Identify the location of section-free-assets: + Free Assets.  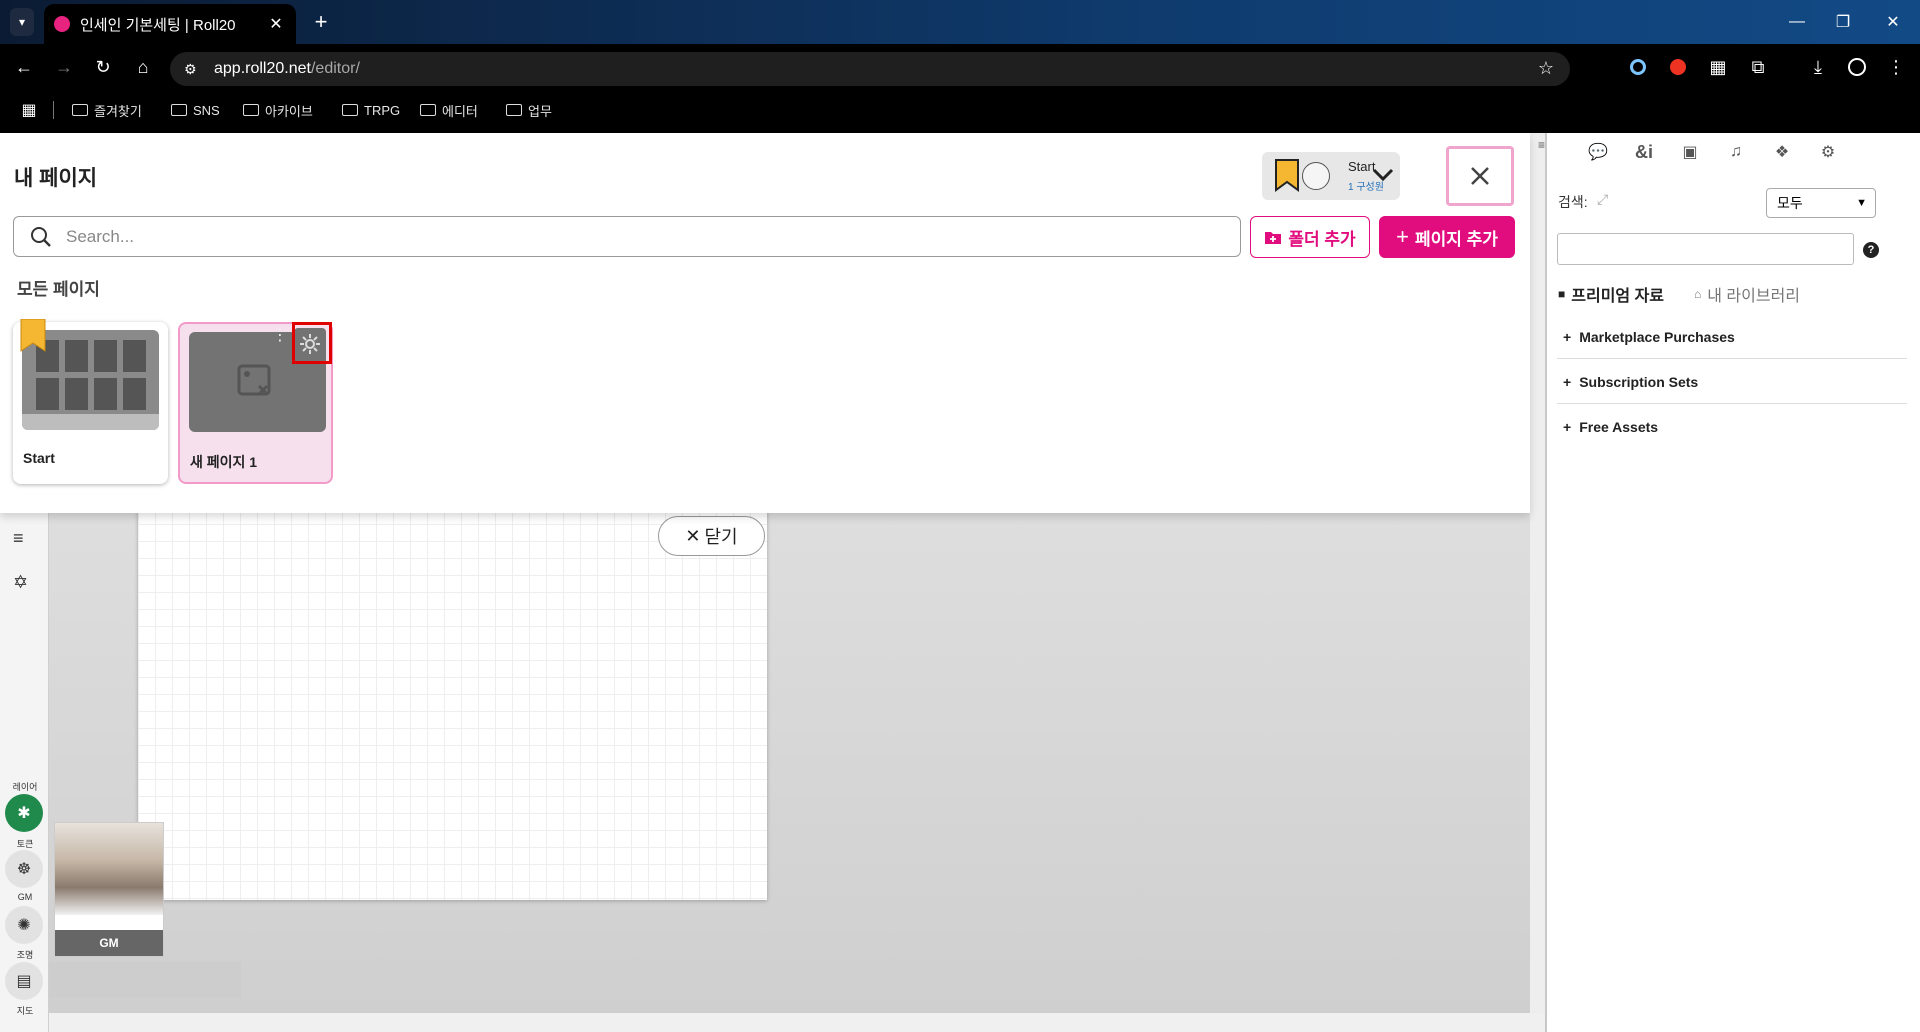
(1732, 427).